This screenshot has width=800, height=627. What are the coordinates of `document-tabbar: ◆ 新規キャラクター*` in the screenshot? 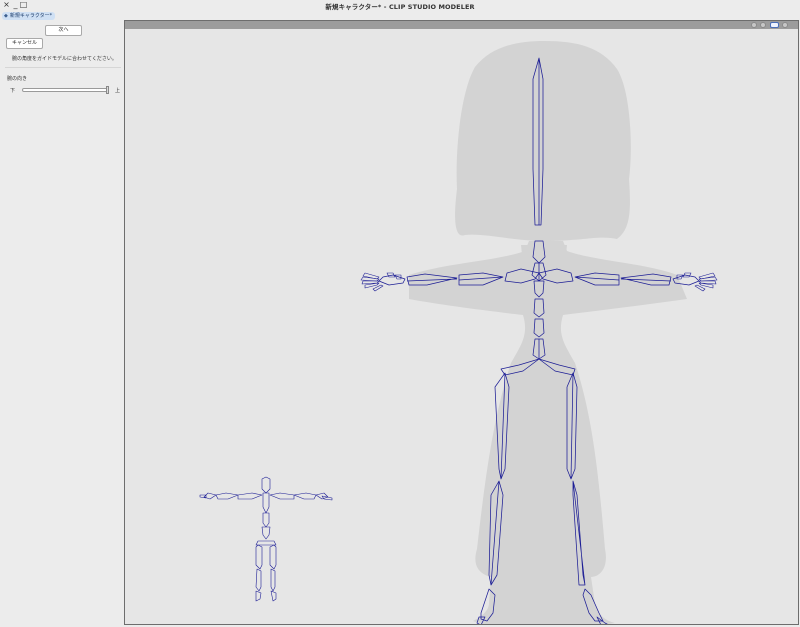 It's located at (62, 15).